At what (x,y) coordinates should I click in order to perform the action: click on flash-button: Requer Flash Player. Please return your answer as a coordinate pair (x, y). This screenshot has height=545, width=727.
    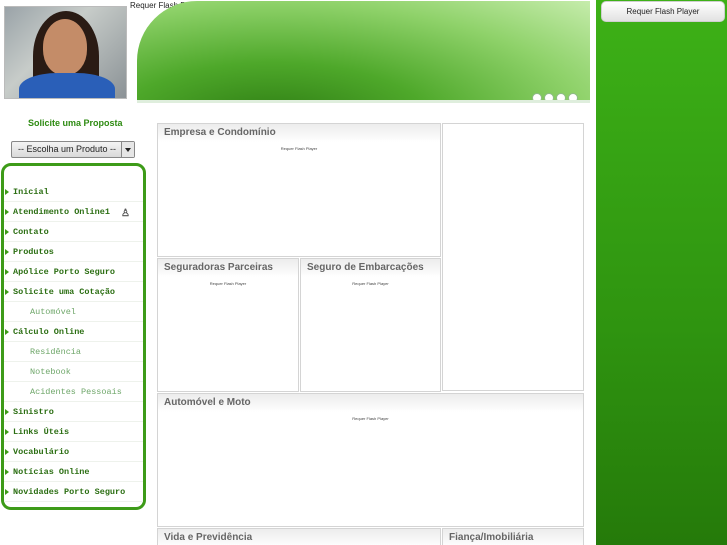
    Looking at the image, I should click on (663, 11).